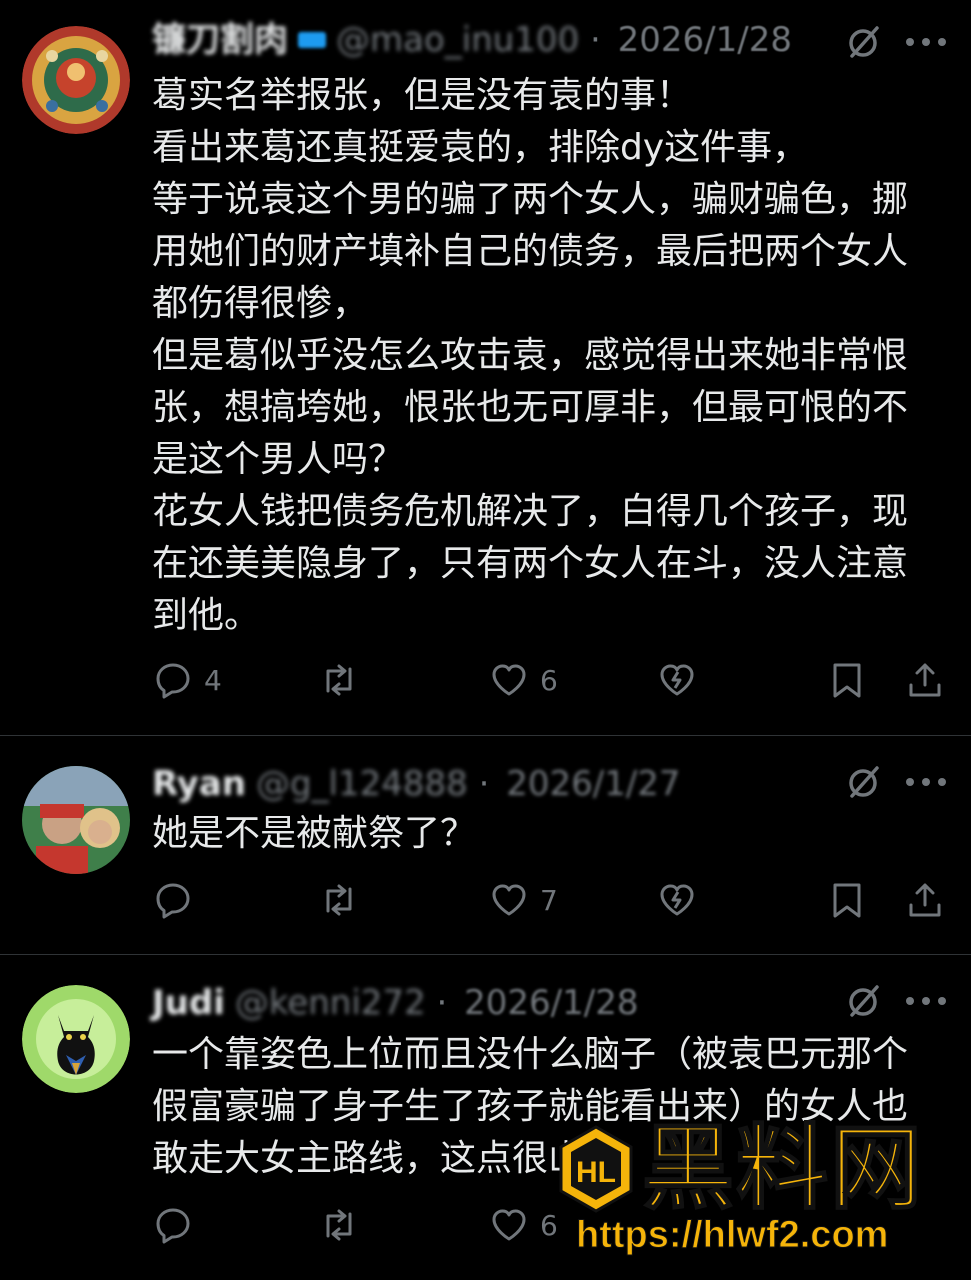 Image resolution: width=971 pixels, height=1280 pixels. Describe the element at coordinates (220, 40) in the screenshot. I see `author-name: 镰刀割肉` at that location.